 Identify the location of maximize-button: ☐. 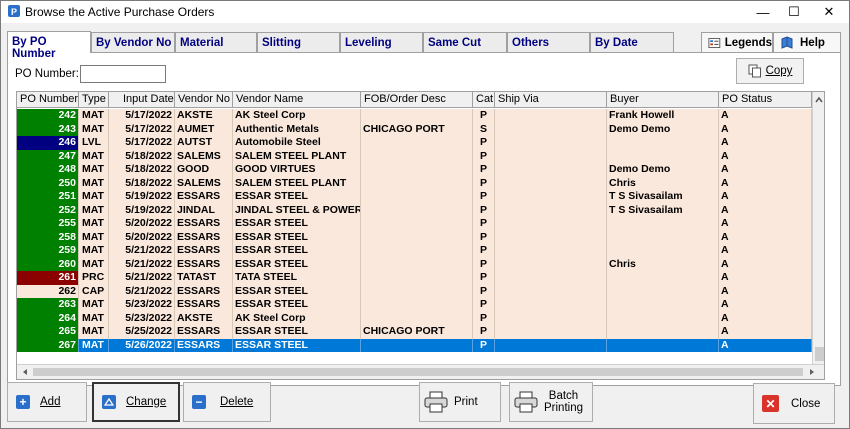
(794, 12).